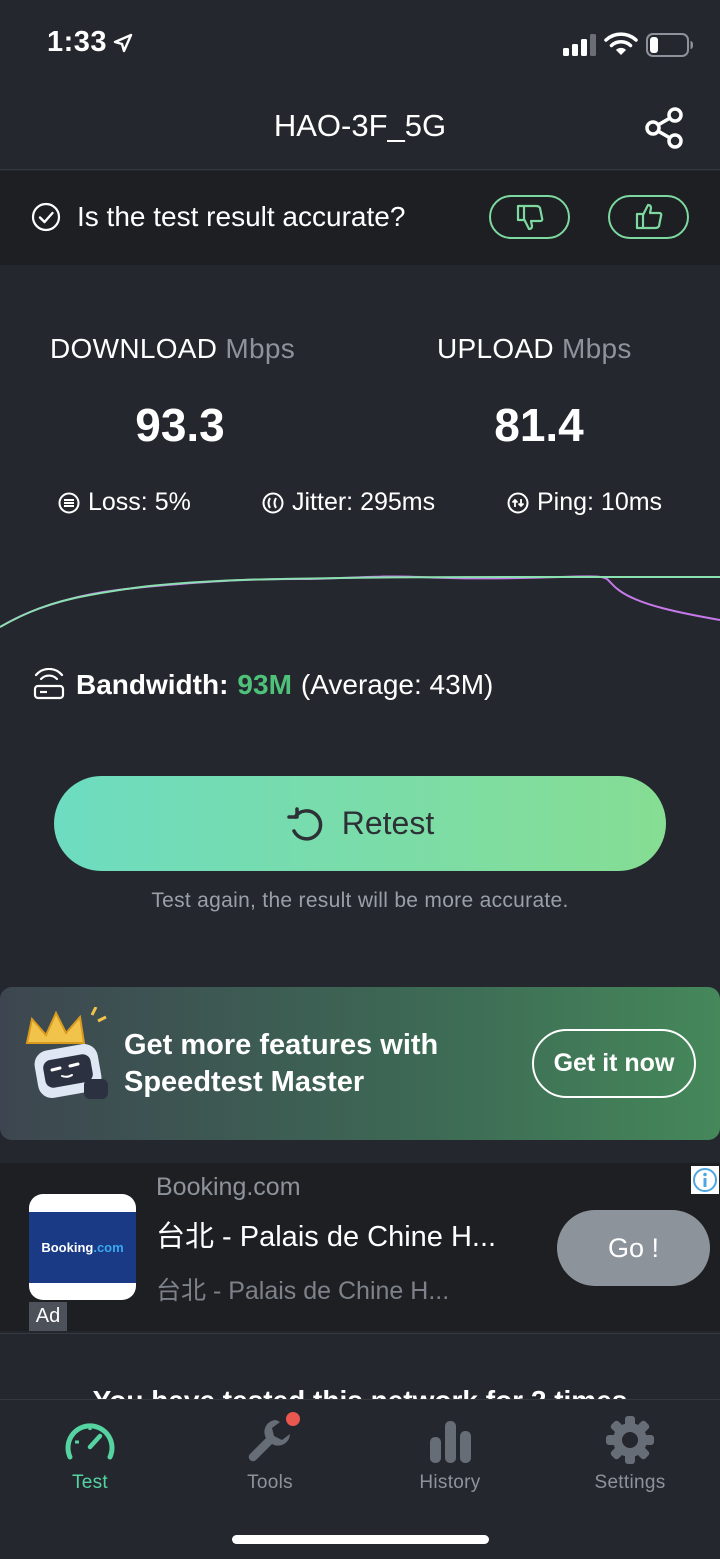 The width and height of the screenshot is (720, 1559). Describe the element at coordinates (360, 1539) in the screenshot. I see `home-indicator` at that location.